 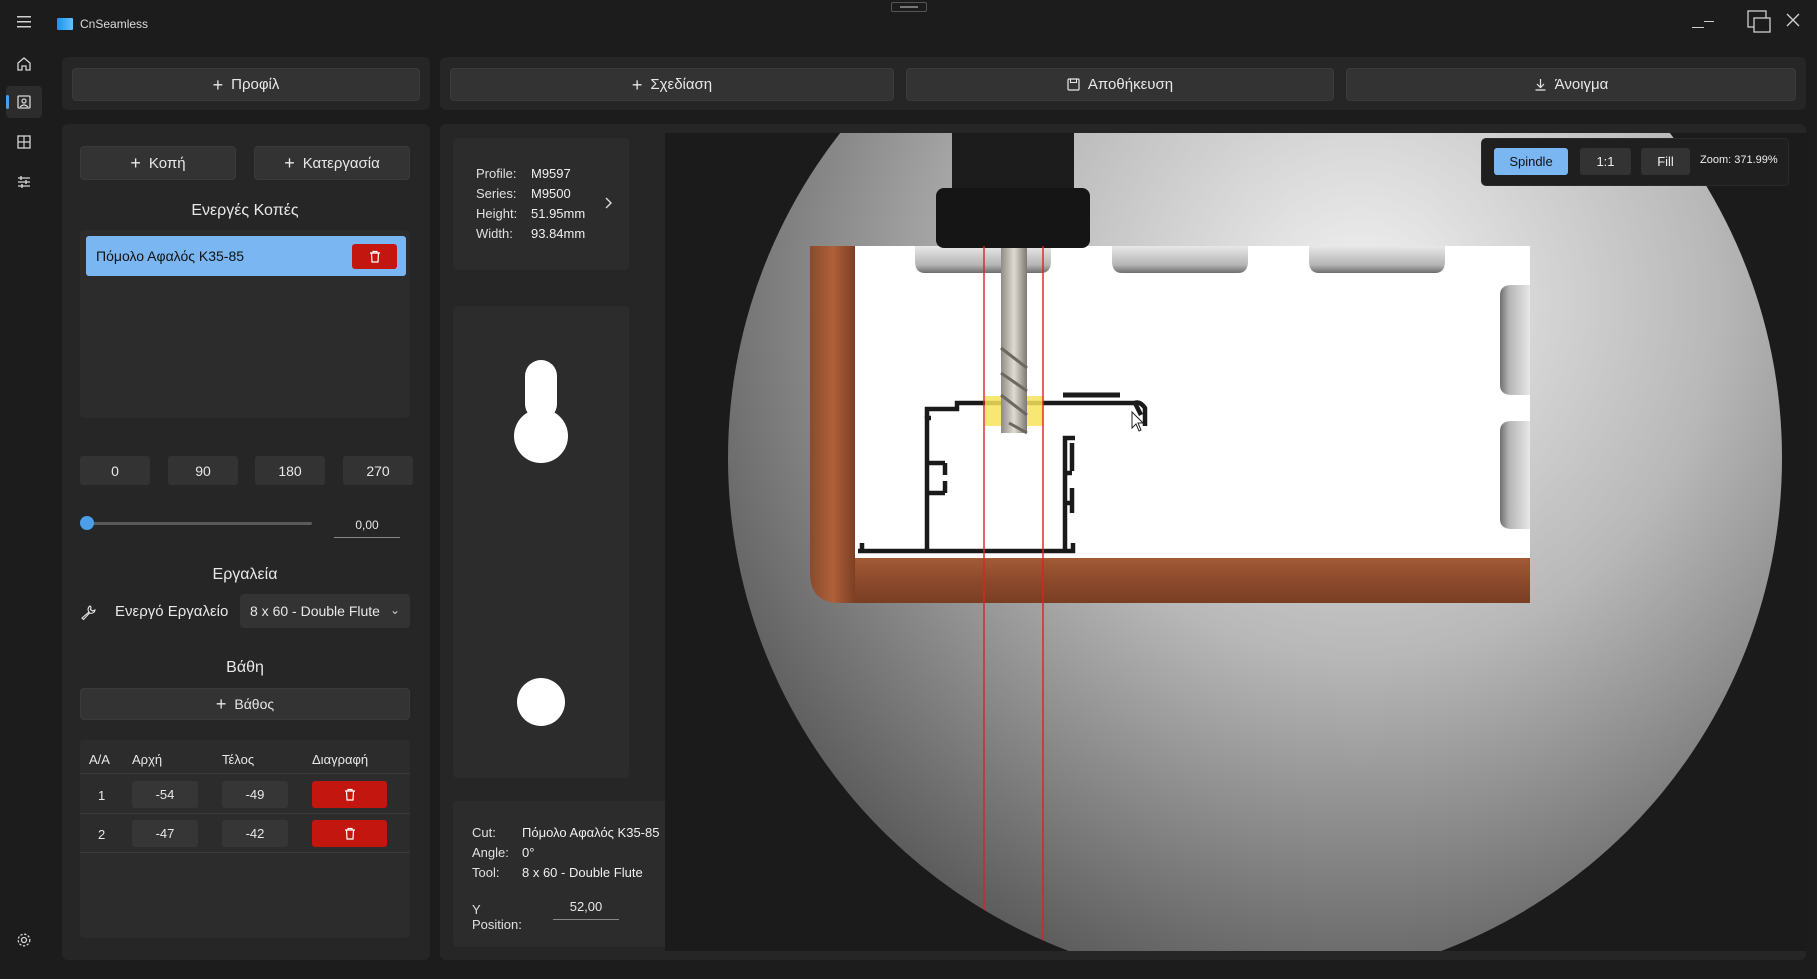 What do you see at coordinates (1073, 84) in the screenshot?
I see `save-icon` at bounding box center [1073, 84].